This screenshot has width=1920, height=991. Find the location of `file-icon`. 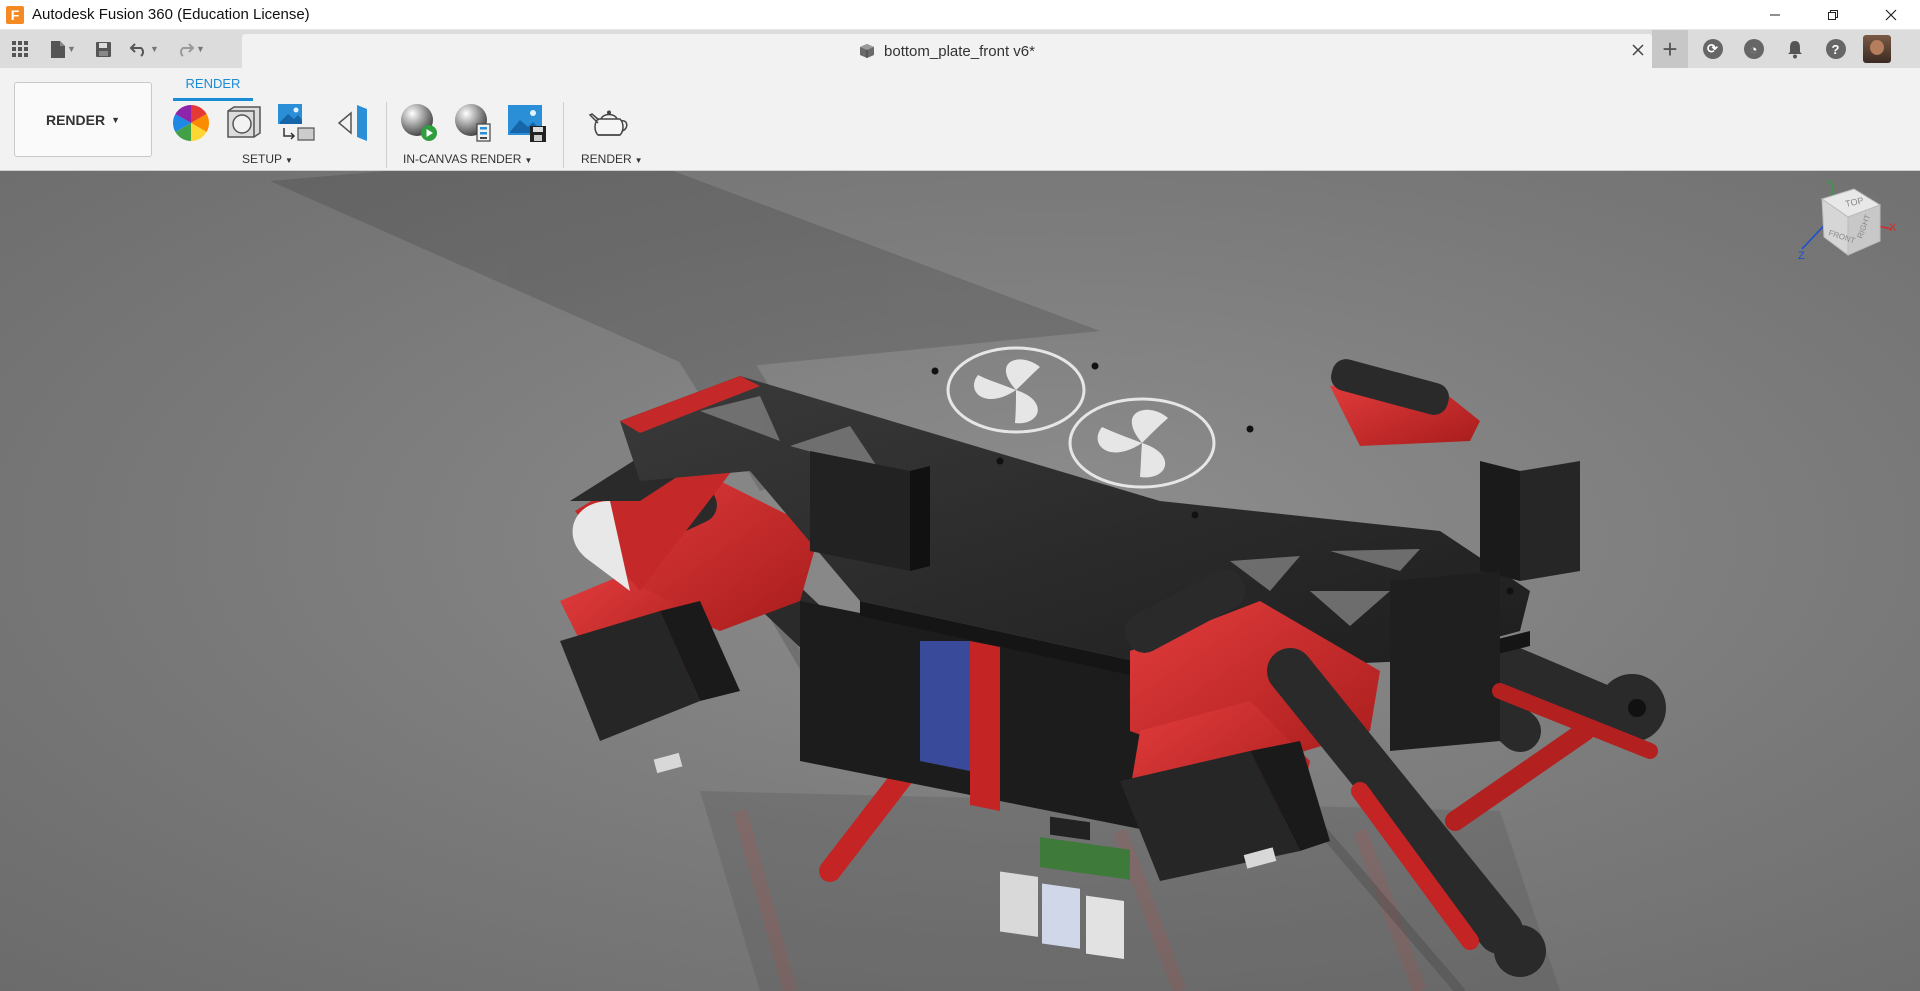

file-icon is located at coordinates (58, 49).